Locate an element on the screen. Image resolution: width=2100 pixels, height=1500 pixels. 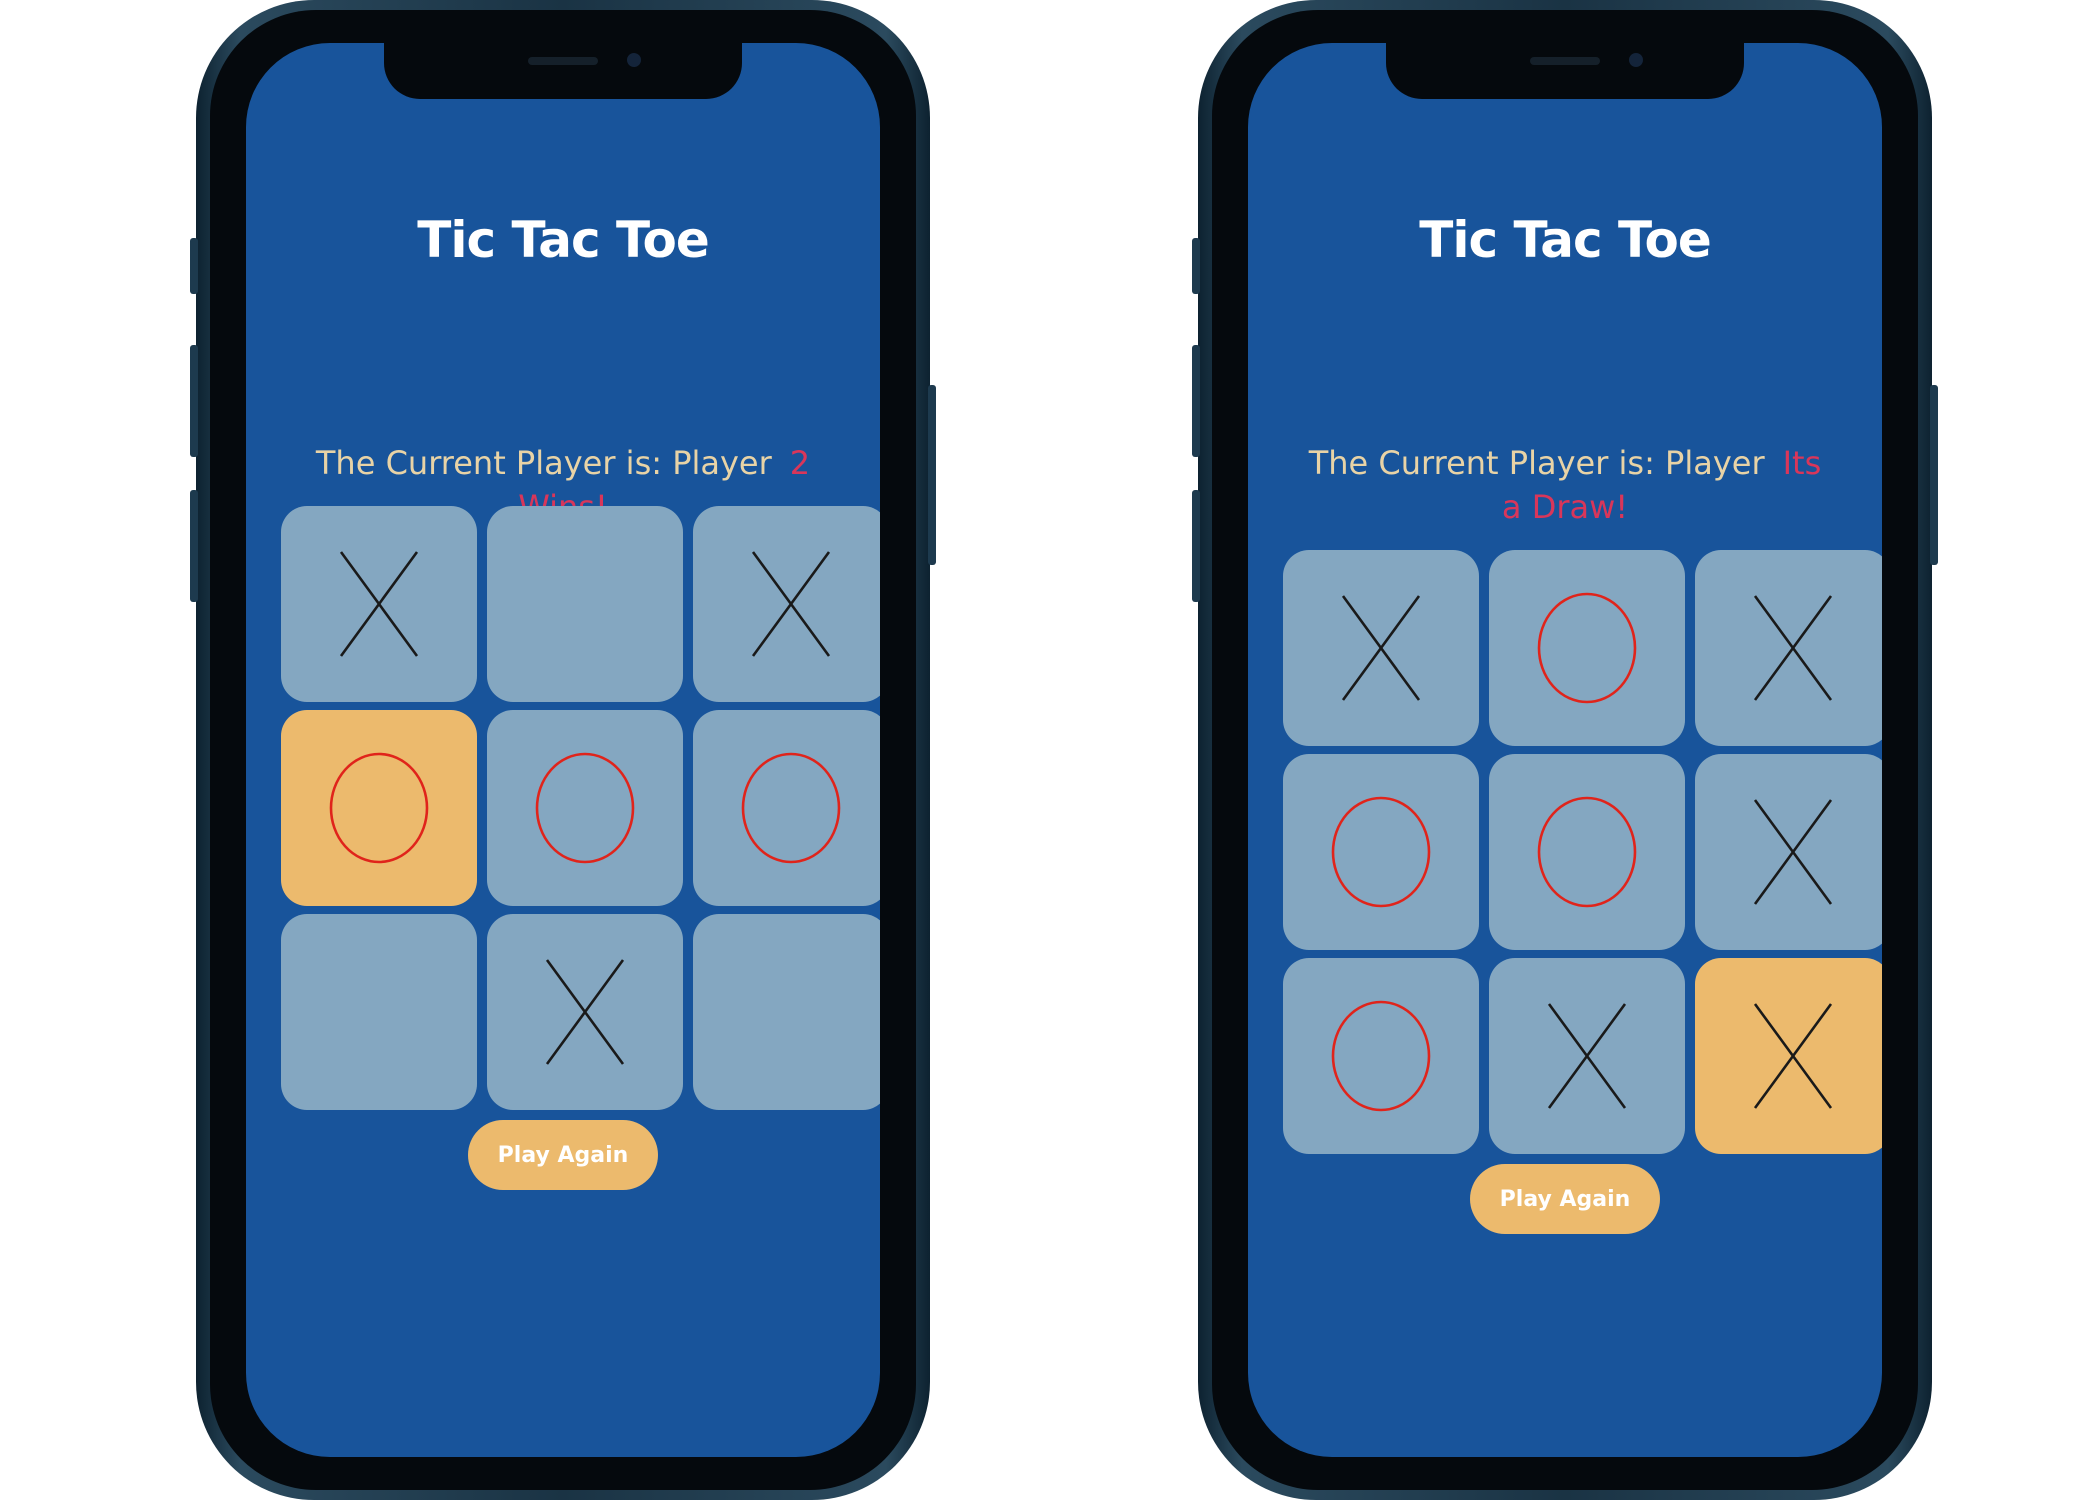
status-message: The Current Player is: Player Its a Draw! is located at coordinates (1565, 485).